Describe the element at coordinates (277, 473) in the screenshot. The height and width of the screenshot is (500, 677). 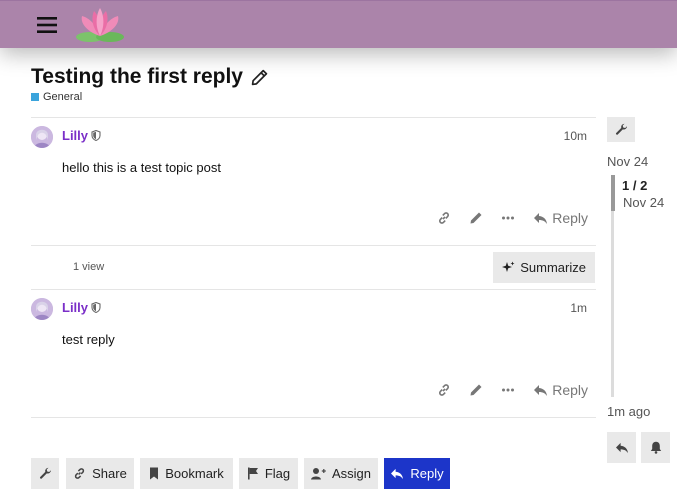
I see `flag-label: Flag` at that location.